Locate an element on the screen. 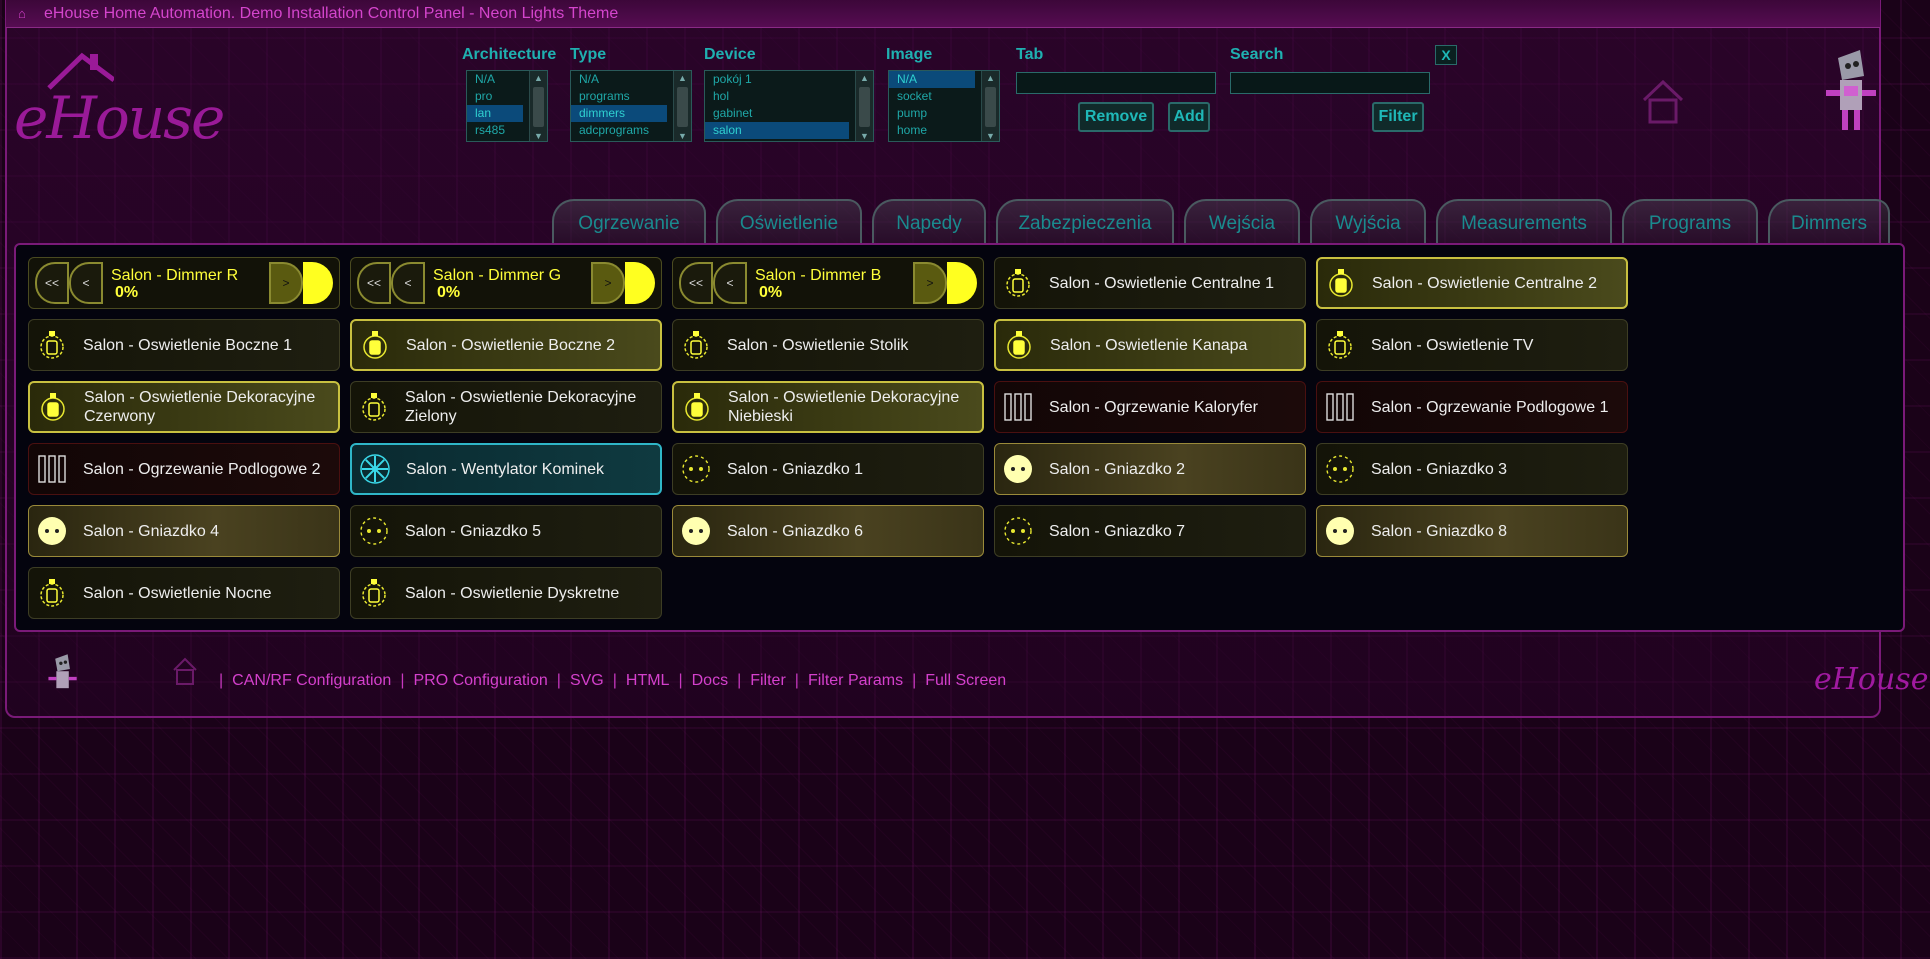  filter-button: Filter is located at coordinates (1398, 117).